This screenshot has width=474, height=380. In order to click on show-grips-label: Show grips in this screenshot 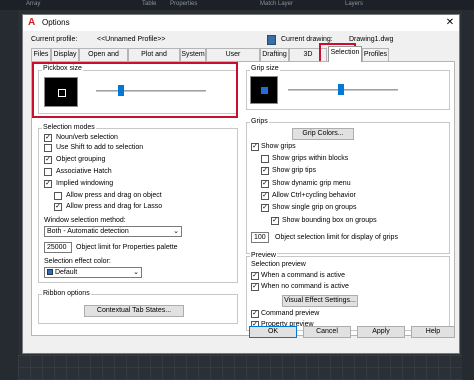, I will do `click(278, 146)`.